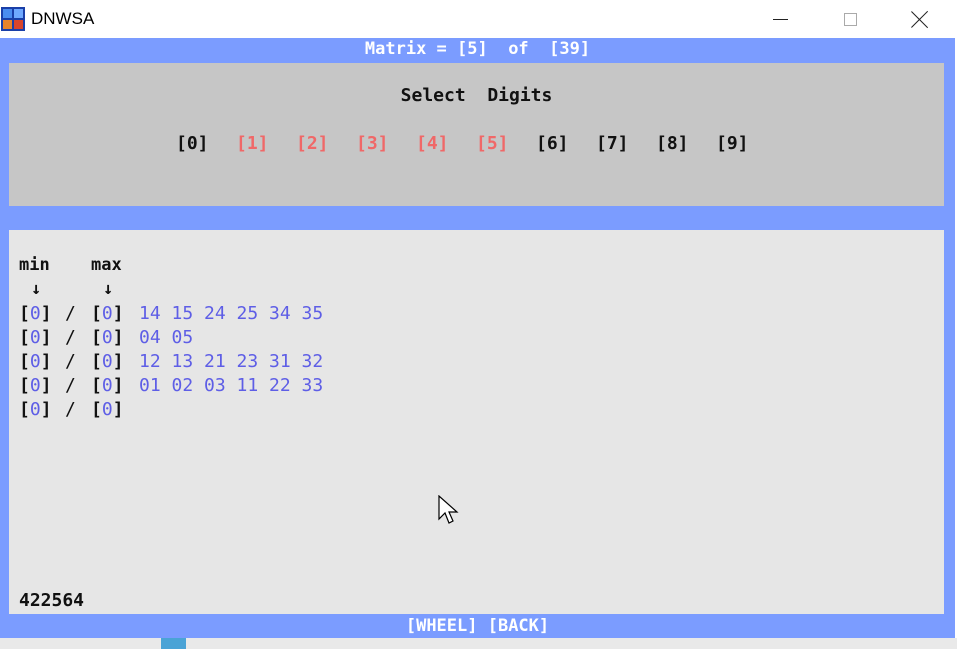  What do you see at coordinates (476, 95) in the screenshot?
I see `select-digits-title: Select Digits` at bounding box center [476, 95].